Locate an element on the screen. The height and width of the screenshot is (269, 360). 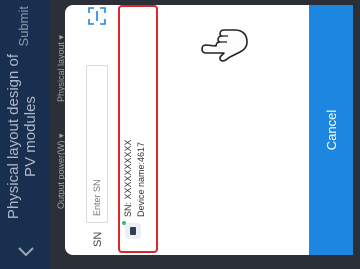
submit-button: Submit is located at coordinates (23, 26).